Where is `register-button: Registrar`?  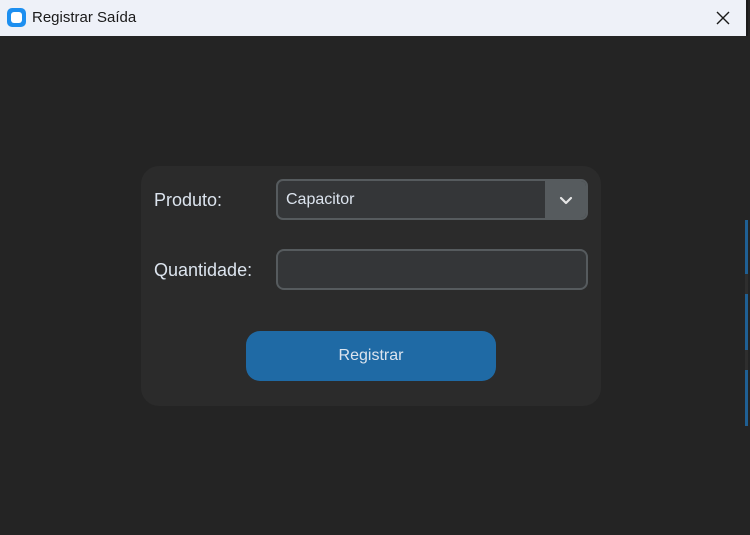 register-button: Registrar is located at coordinates (371, 356).